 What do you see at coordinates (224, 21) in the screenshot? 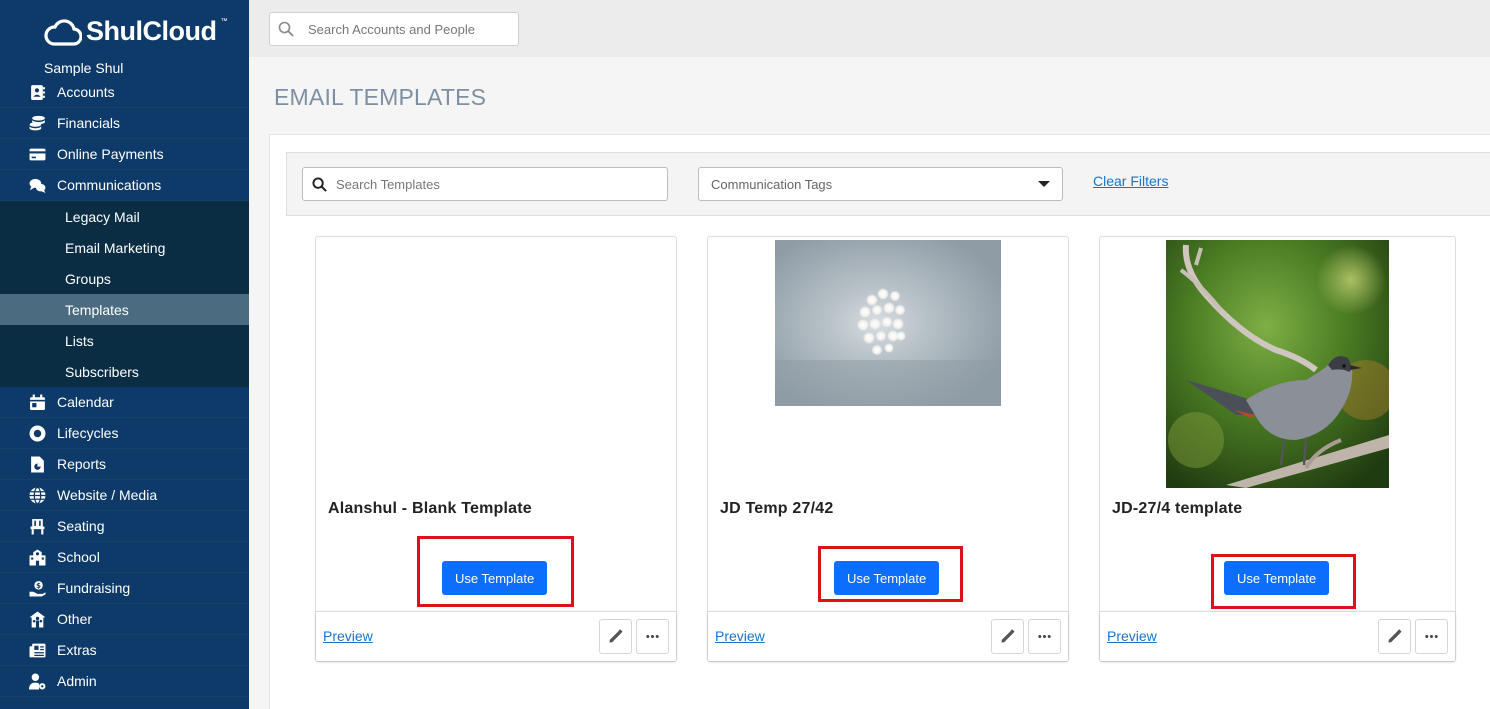
I see `logo-trademark: ™` at bounding box center [224, 21].